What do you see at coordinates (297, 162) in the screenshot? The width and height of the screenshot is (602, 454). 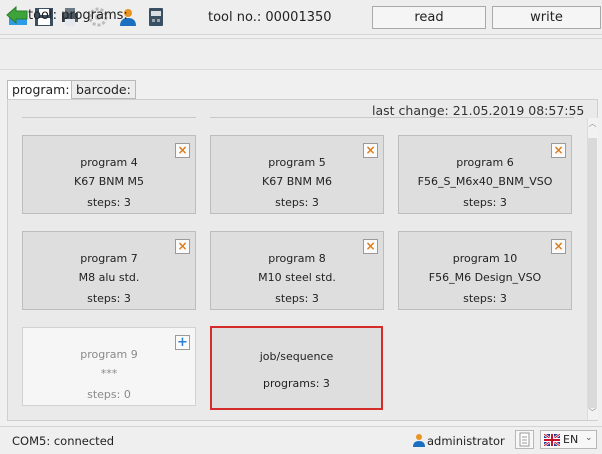 I see `program-title: program 5` at bounding box center [297, 162].